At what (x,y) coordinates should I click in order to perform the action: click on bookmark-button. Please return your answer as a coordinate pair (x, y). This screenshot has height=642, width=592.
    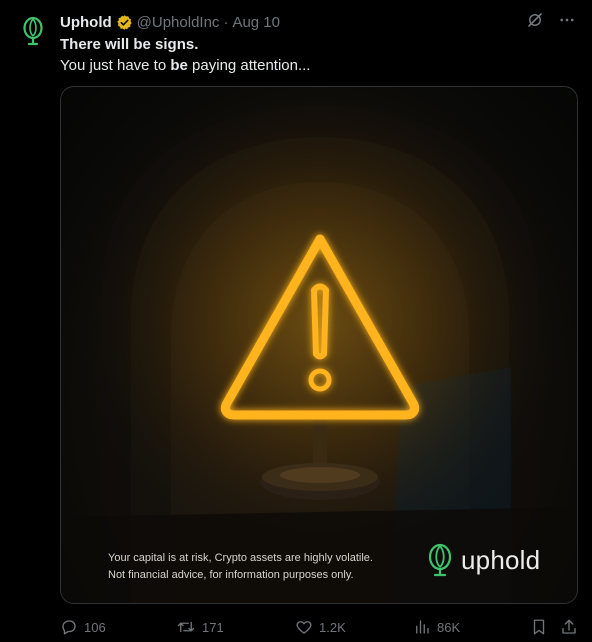
    Looking at the image, I should click on (539, 627).